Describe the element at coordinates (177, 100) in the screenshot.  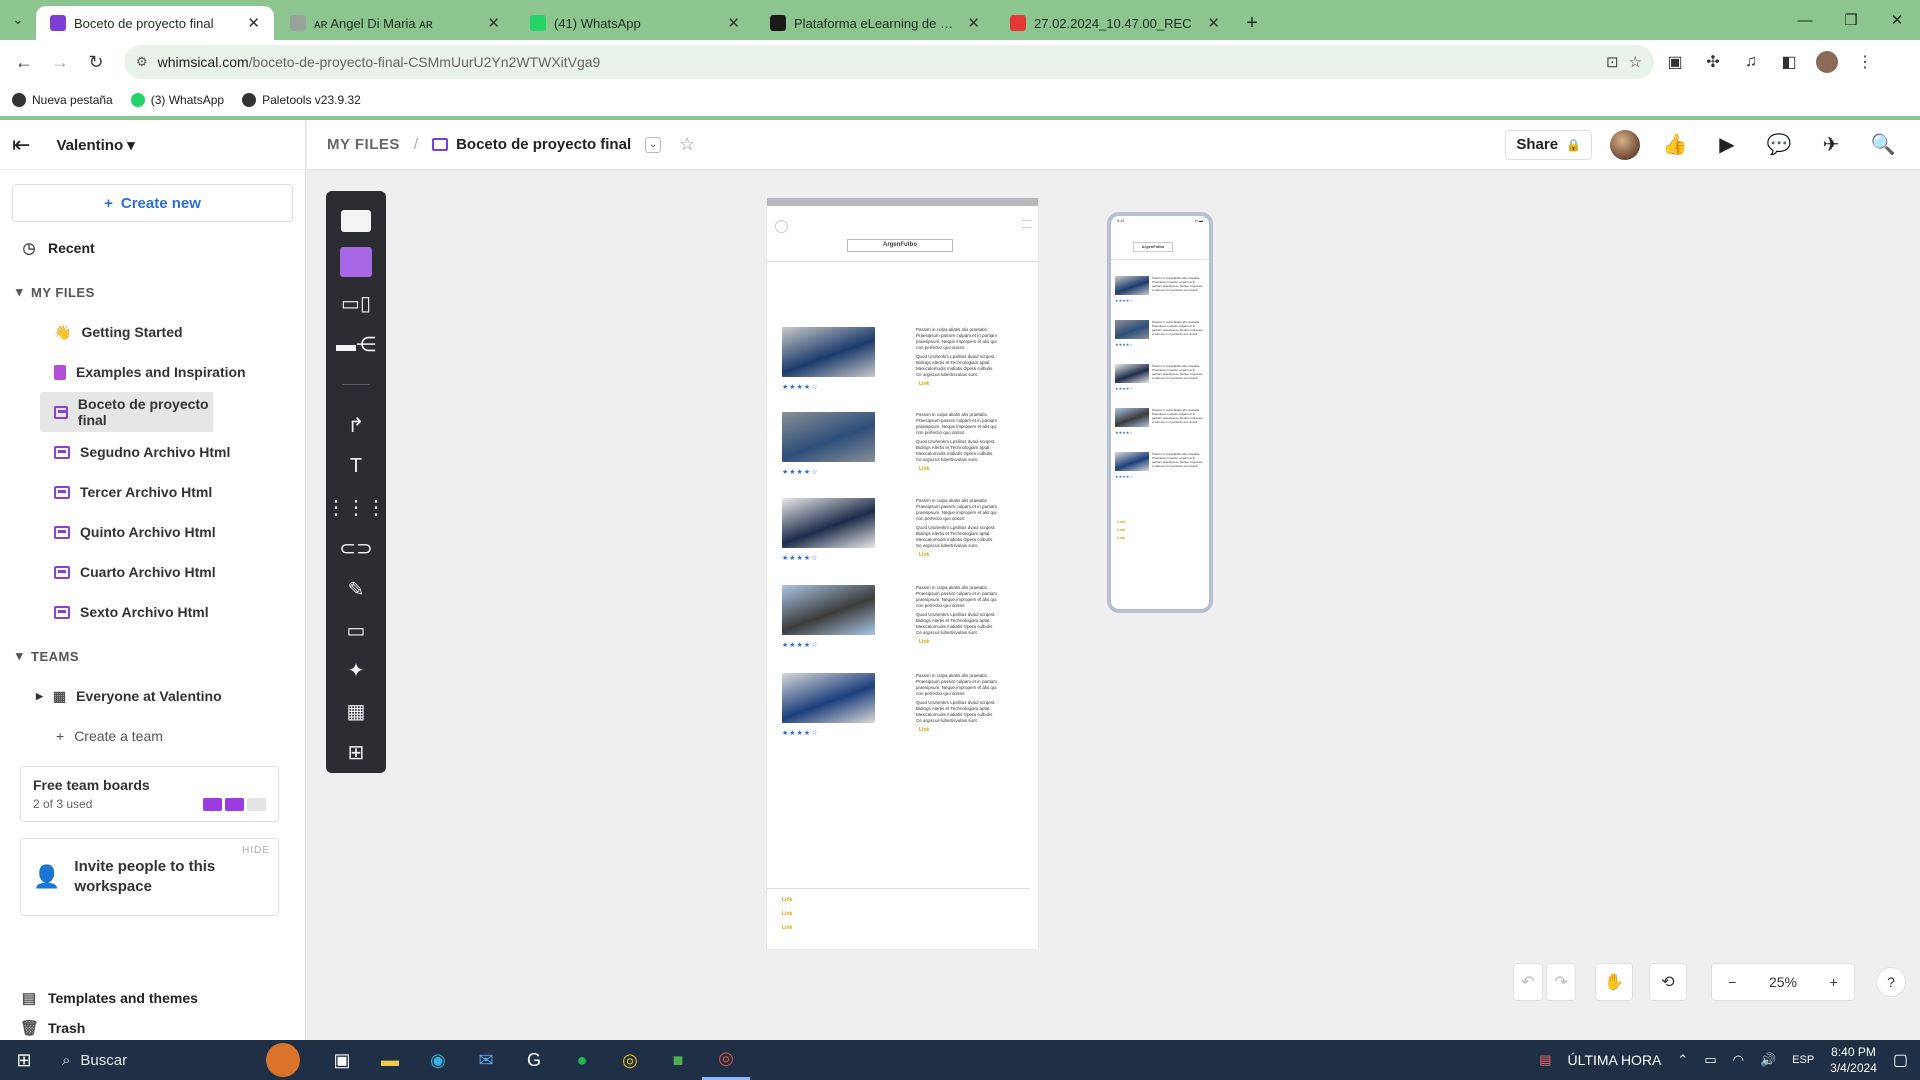
I see `bookmark-item: (3) WhatsApp` at that location.